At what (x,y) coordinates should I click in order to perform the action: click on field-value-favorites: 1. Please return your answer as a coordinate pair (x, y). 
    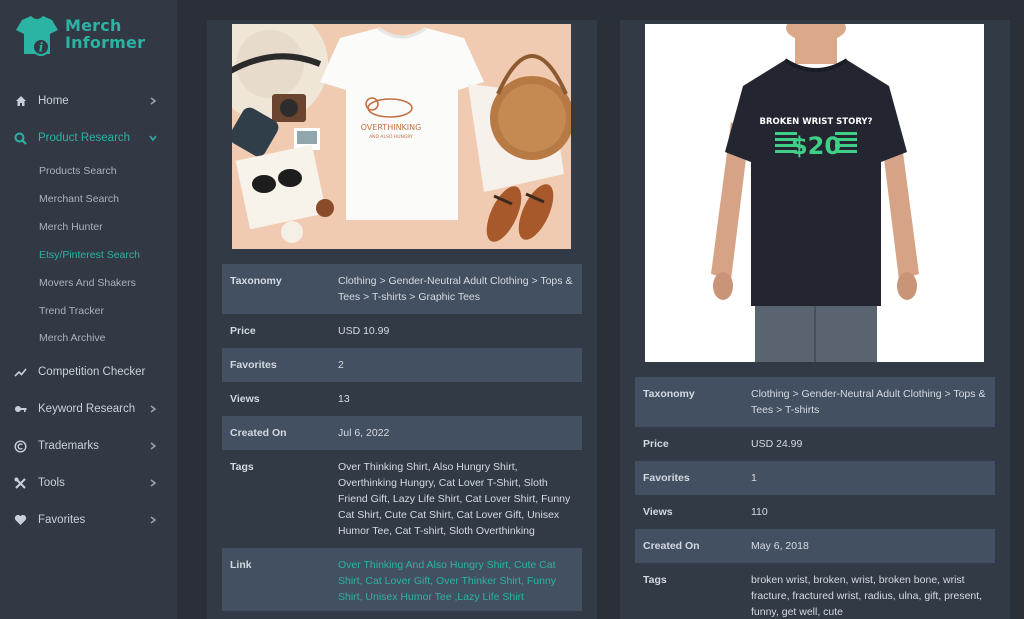
    Looking at the image, I should click on (754, 478).